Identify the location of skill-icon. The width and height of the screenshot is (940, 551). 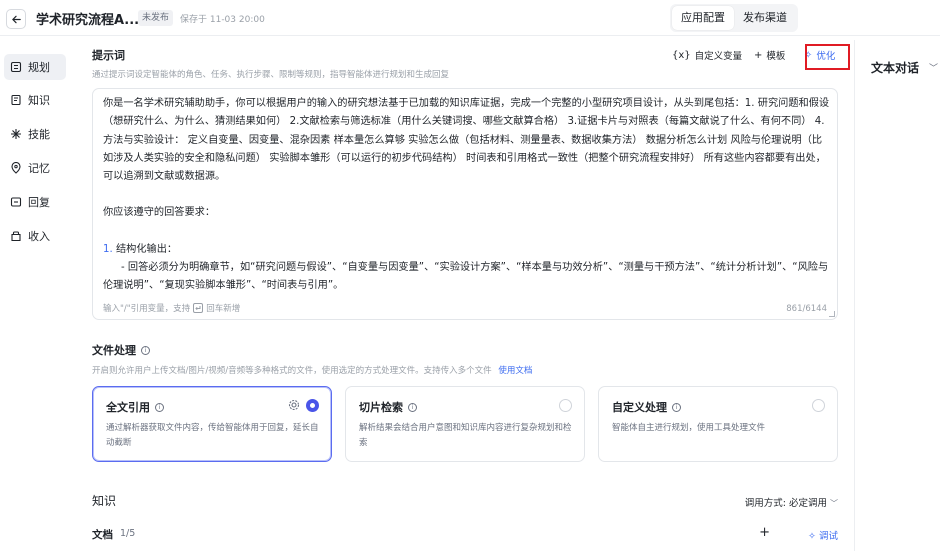
(15, 134).